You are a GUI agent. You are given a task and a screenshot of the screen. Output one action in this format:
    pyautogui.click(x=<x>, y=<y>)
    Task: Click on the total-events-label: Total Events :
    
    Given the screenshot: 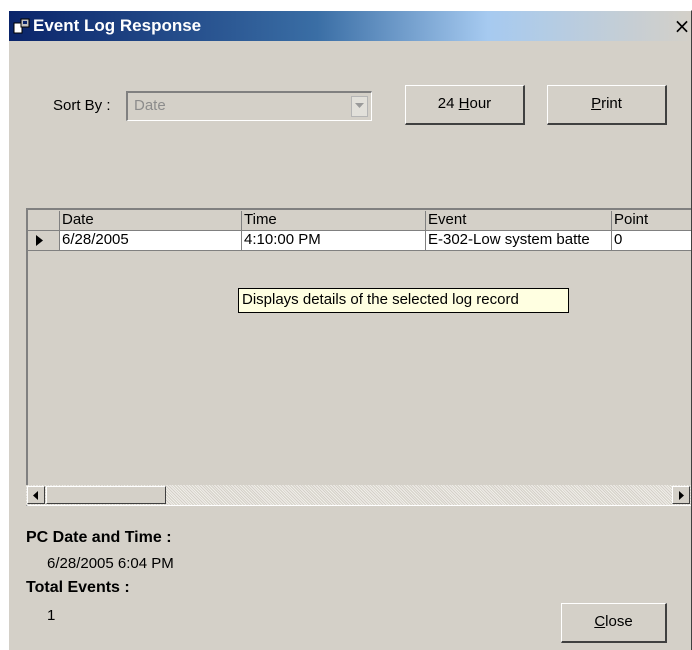 What is the action you would take?
    pyautogui.click(x=78, y=587)
    